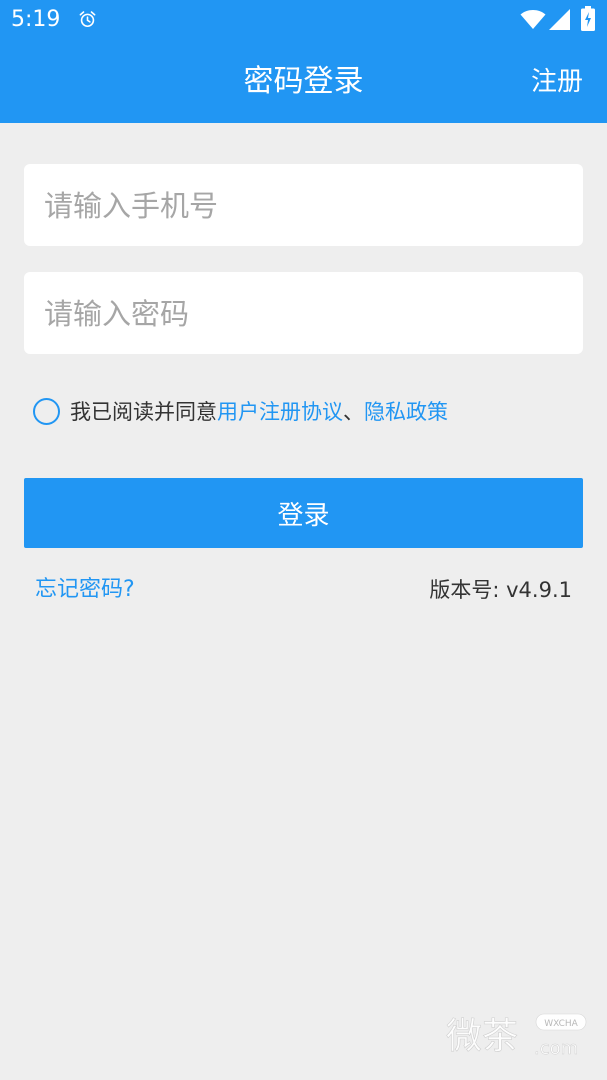  What do you see at coordinates (46, 411) in the screenshot?
I see `agreement-checkbox` at bounding box center [46, 411].